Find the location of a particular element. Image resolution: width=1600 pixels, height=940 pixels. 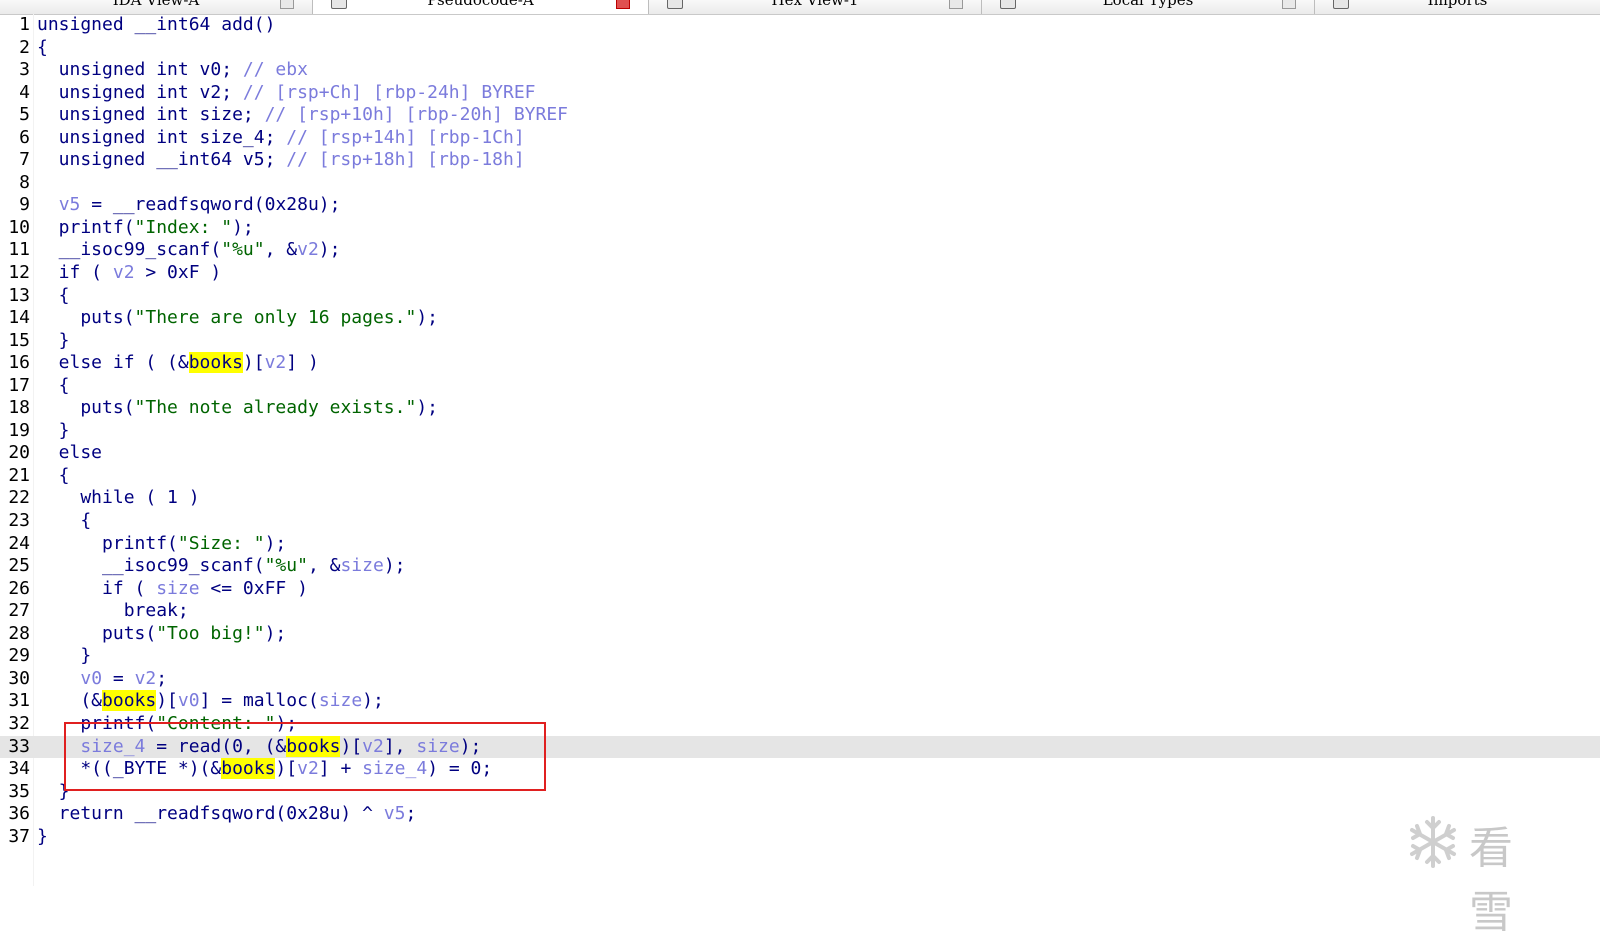

code-text: printf("Index: "); is located at coordinates (145, 228).